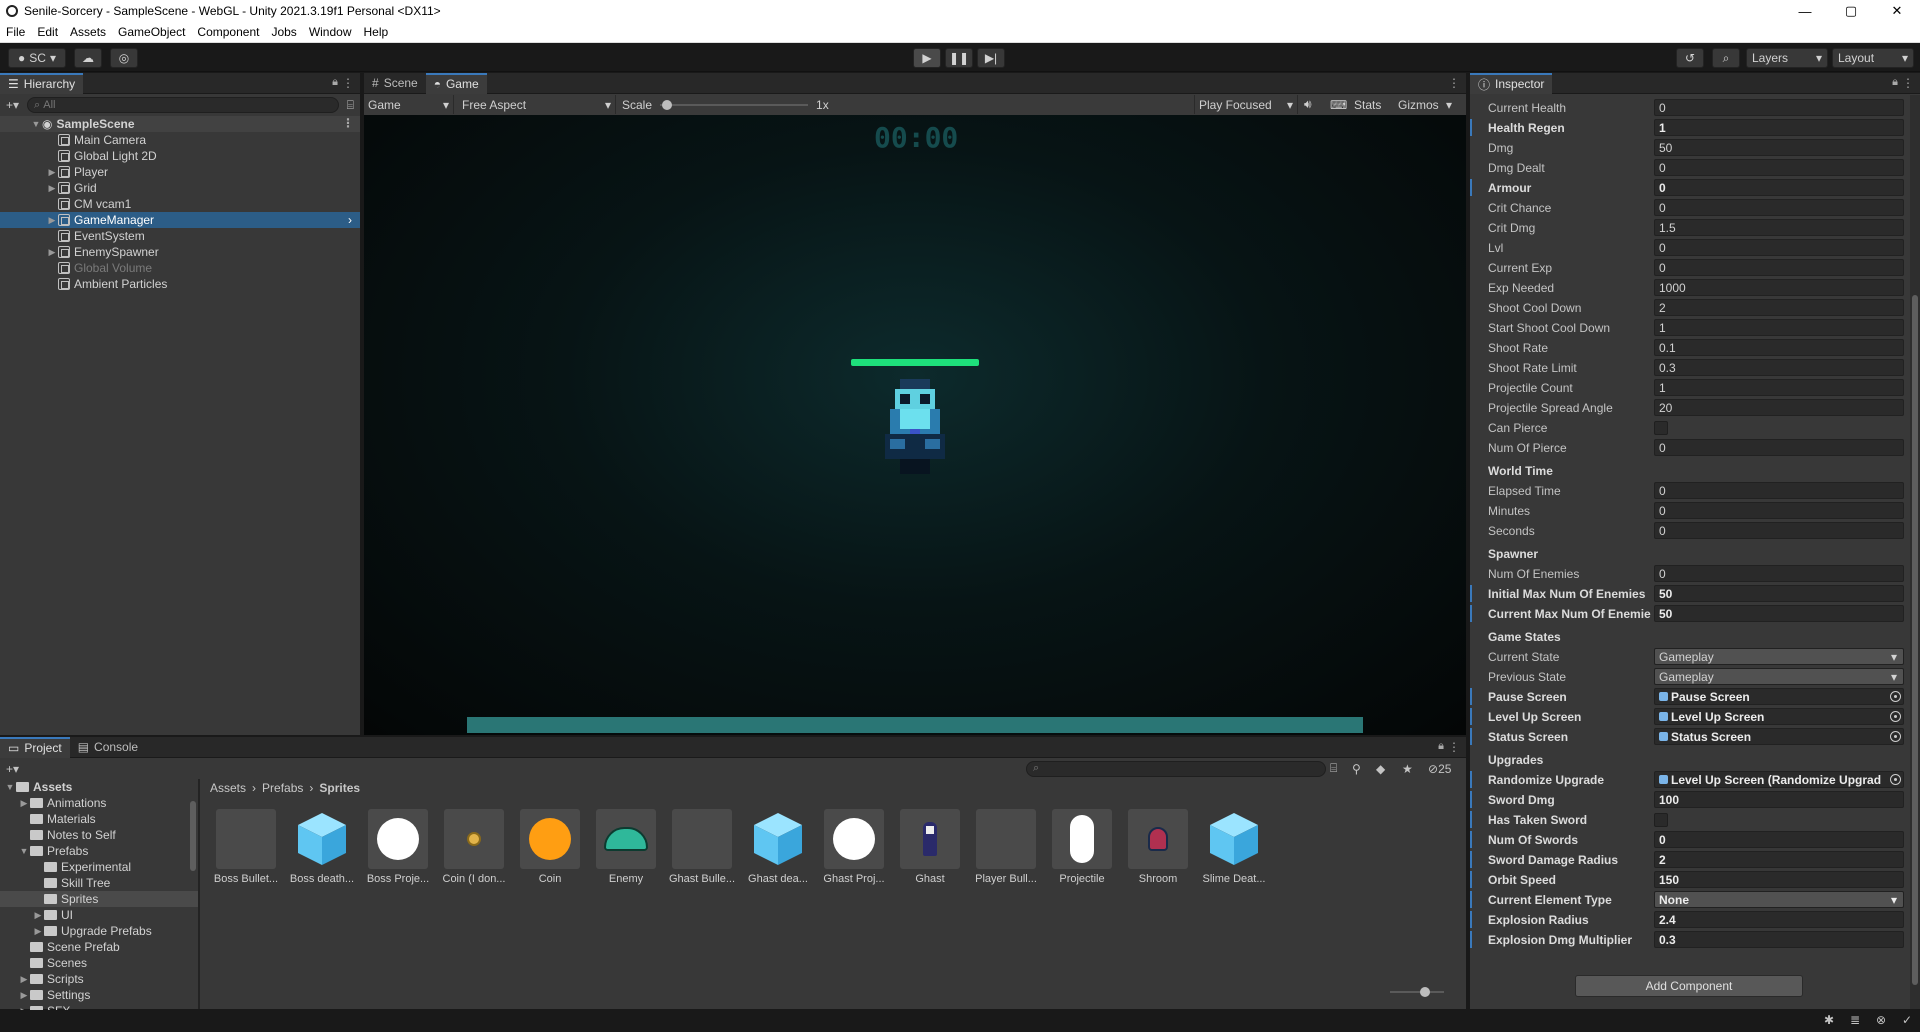 The image size is (1920, 1032). Describe the element at coordinates (99, 947) in the screenshot. I see `folder-tree-item: Scene Prefab` at that location.